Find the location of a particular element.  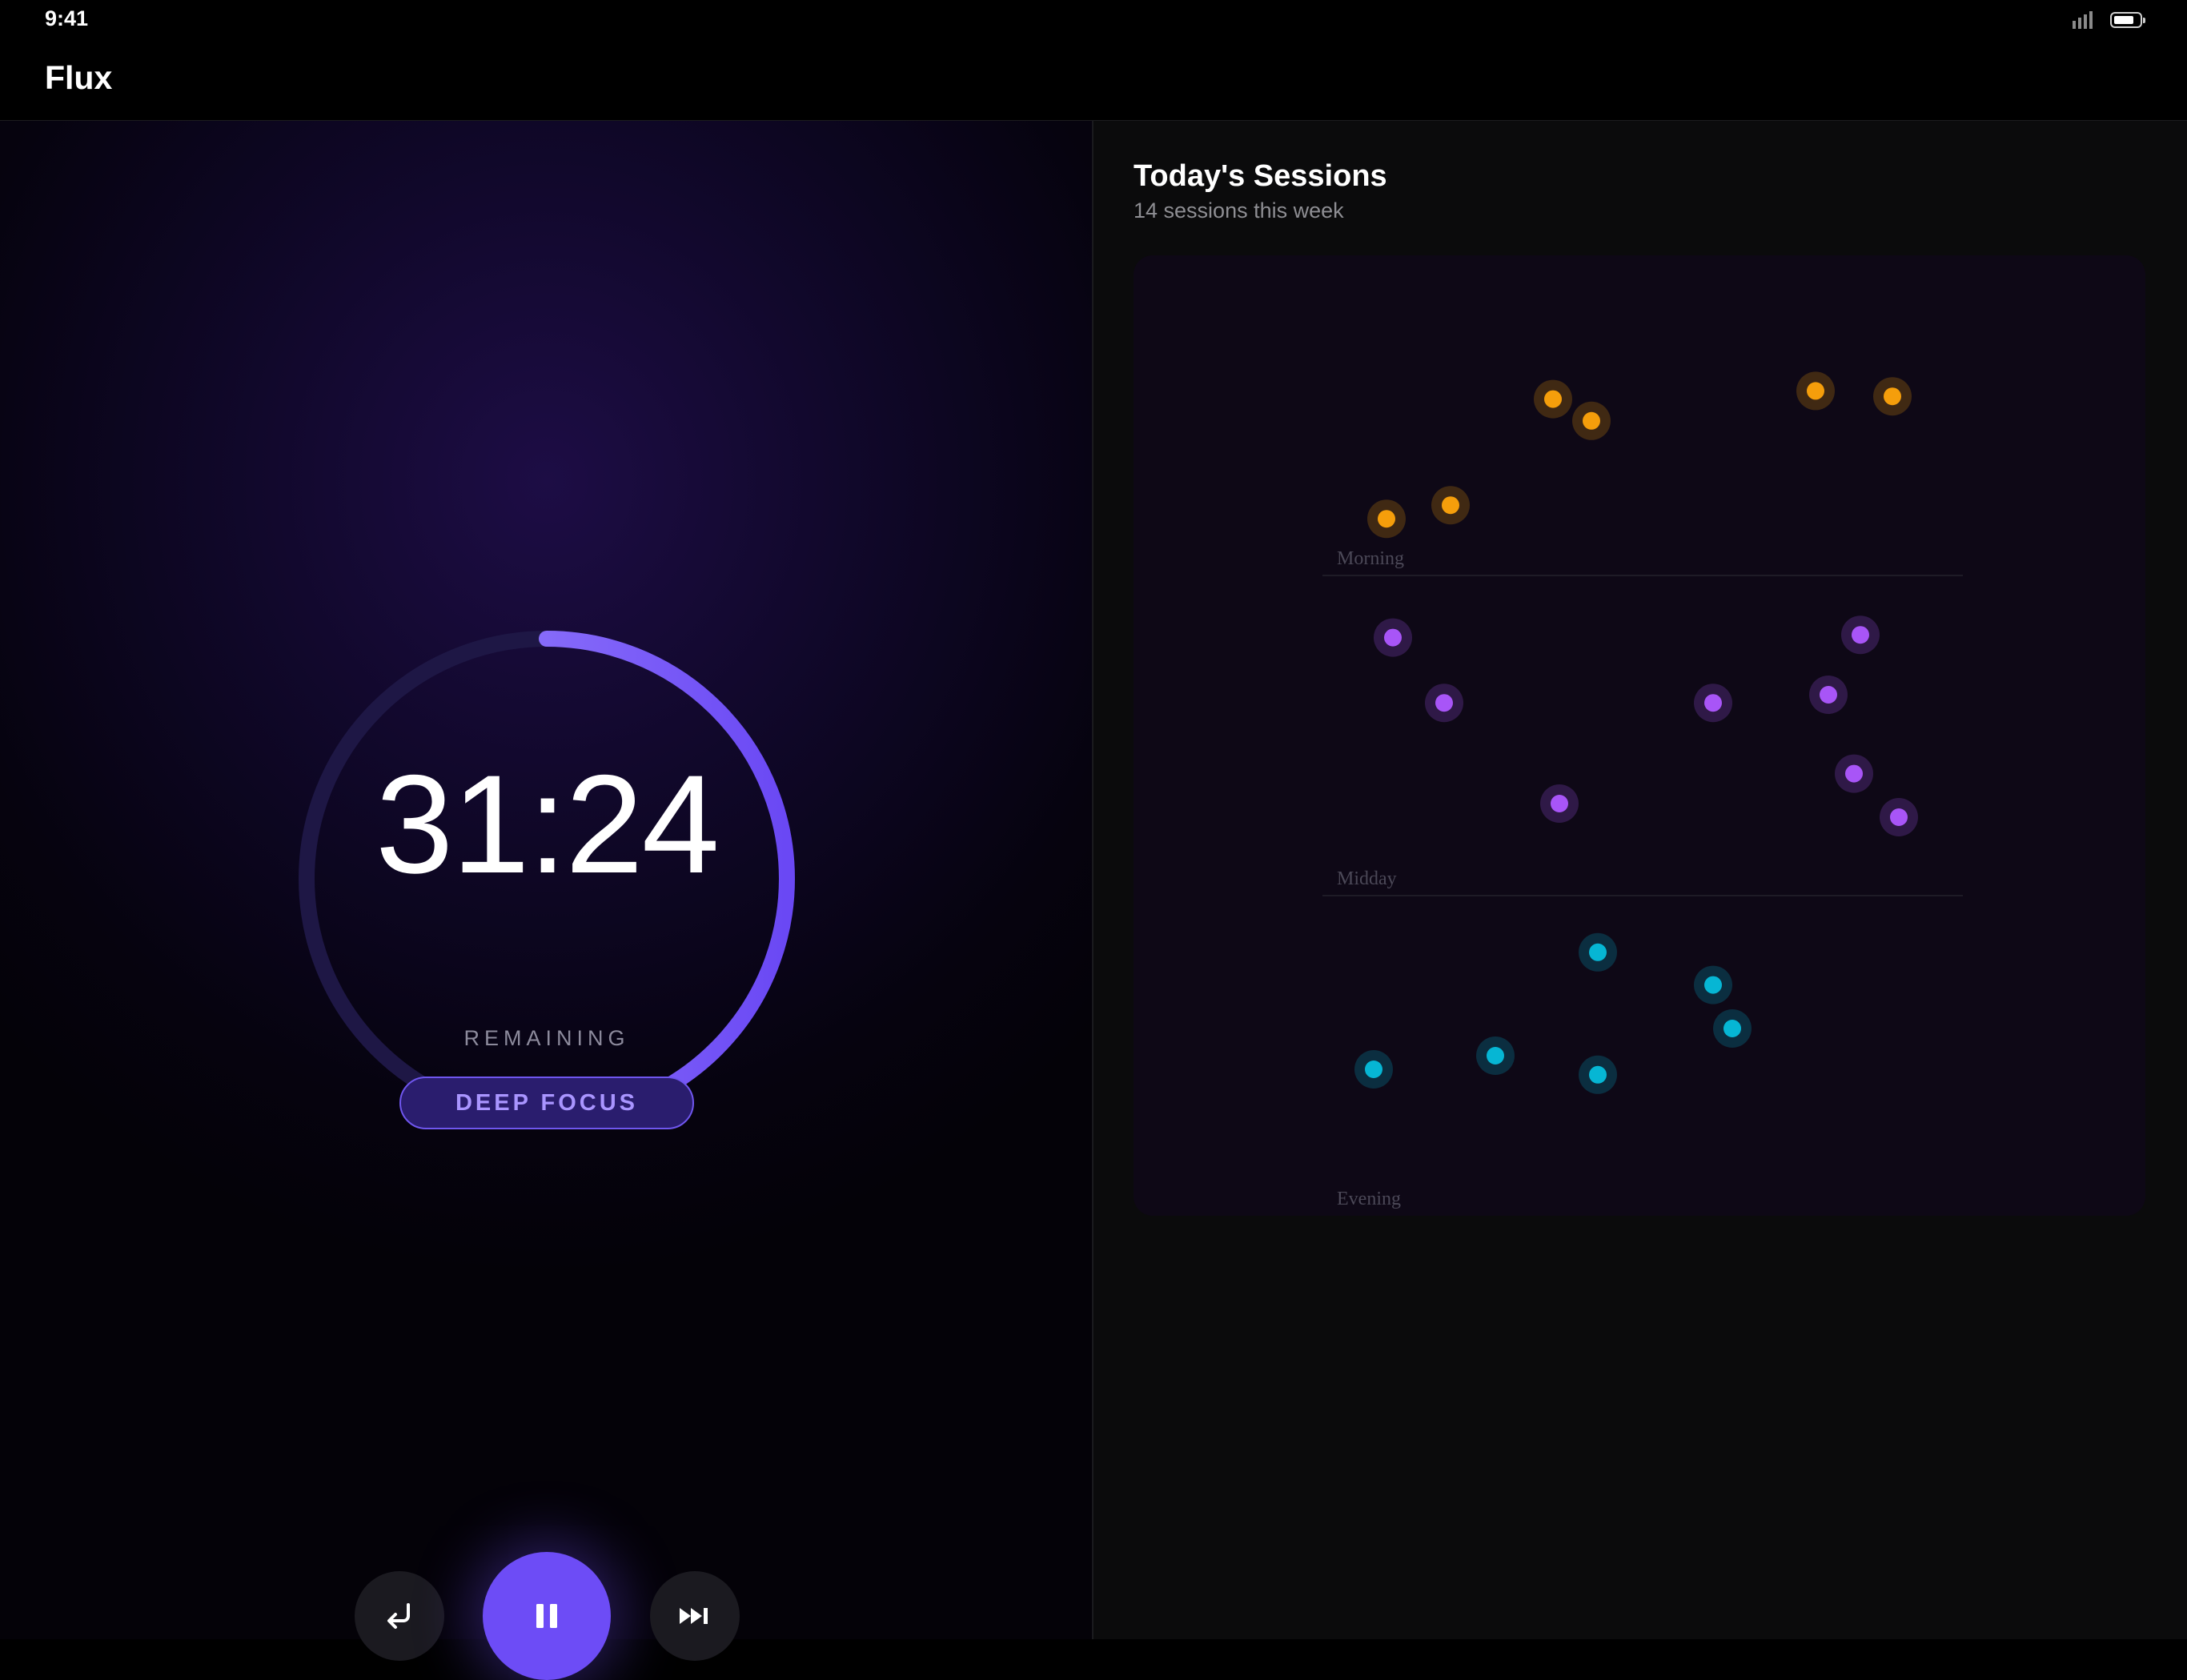

reset-button is located at coordinates (399, 1616).